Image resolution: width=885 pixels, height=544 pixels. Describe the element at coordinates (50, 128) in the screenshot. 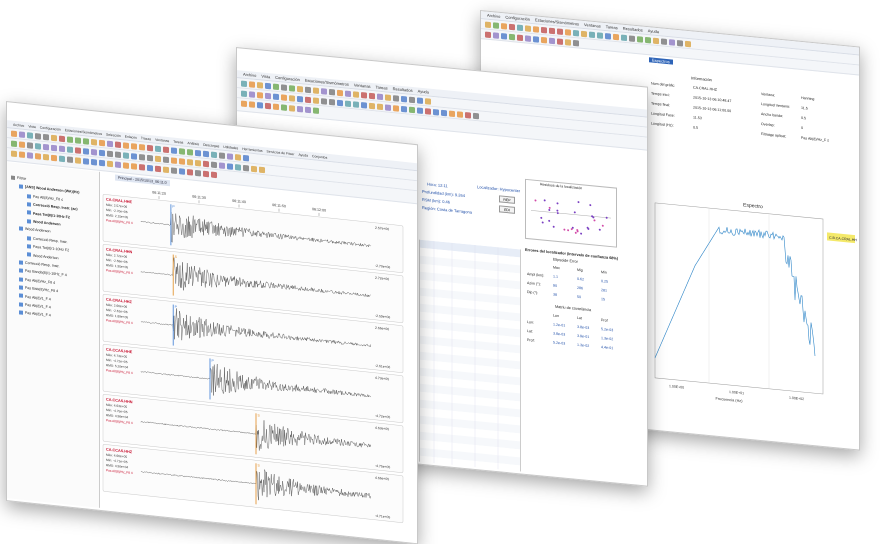

I see `menu-item-front-2: Configuración` at that location.